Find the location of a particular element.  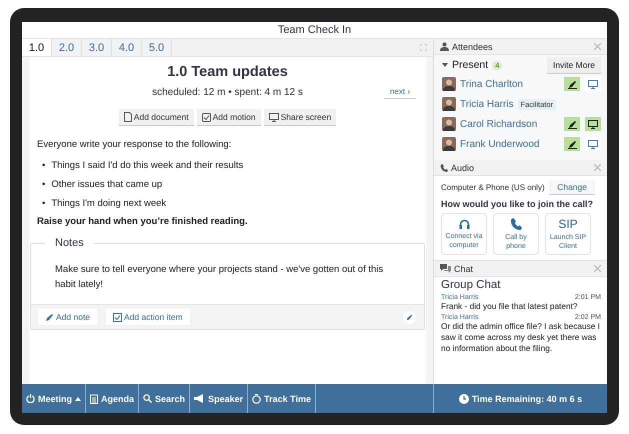

agenda-button: Agenda is located at coordinates (113, 398).